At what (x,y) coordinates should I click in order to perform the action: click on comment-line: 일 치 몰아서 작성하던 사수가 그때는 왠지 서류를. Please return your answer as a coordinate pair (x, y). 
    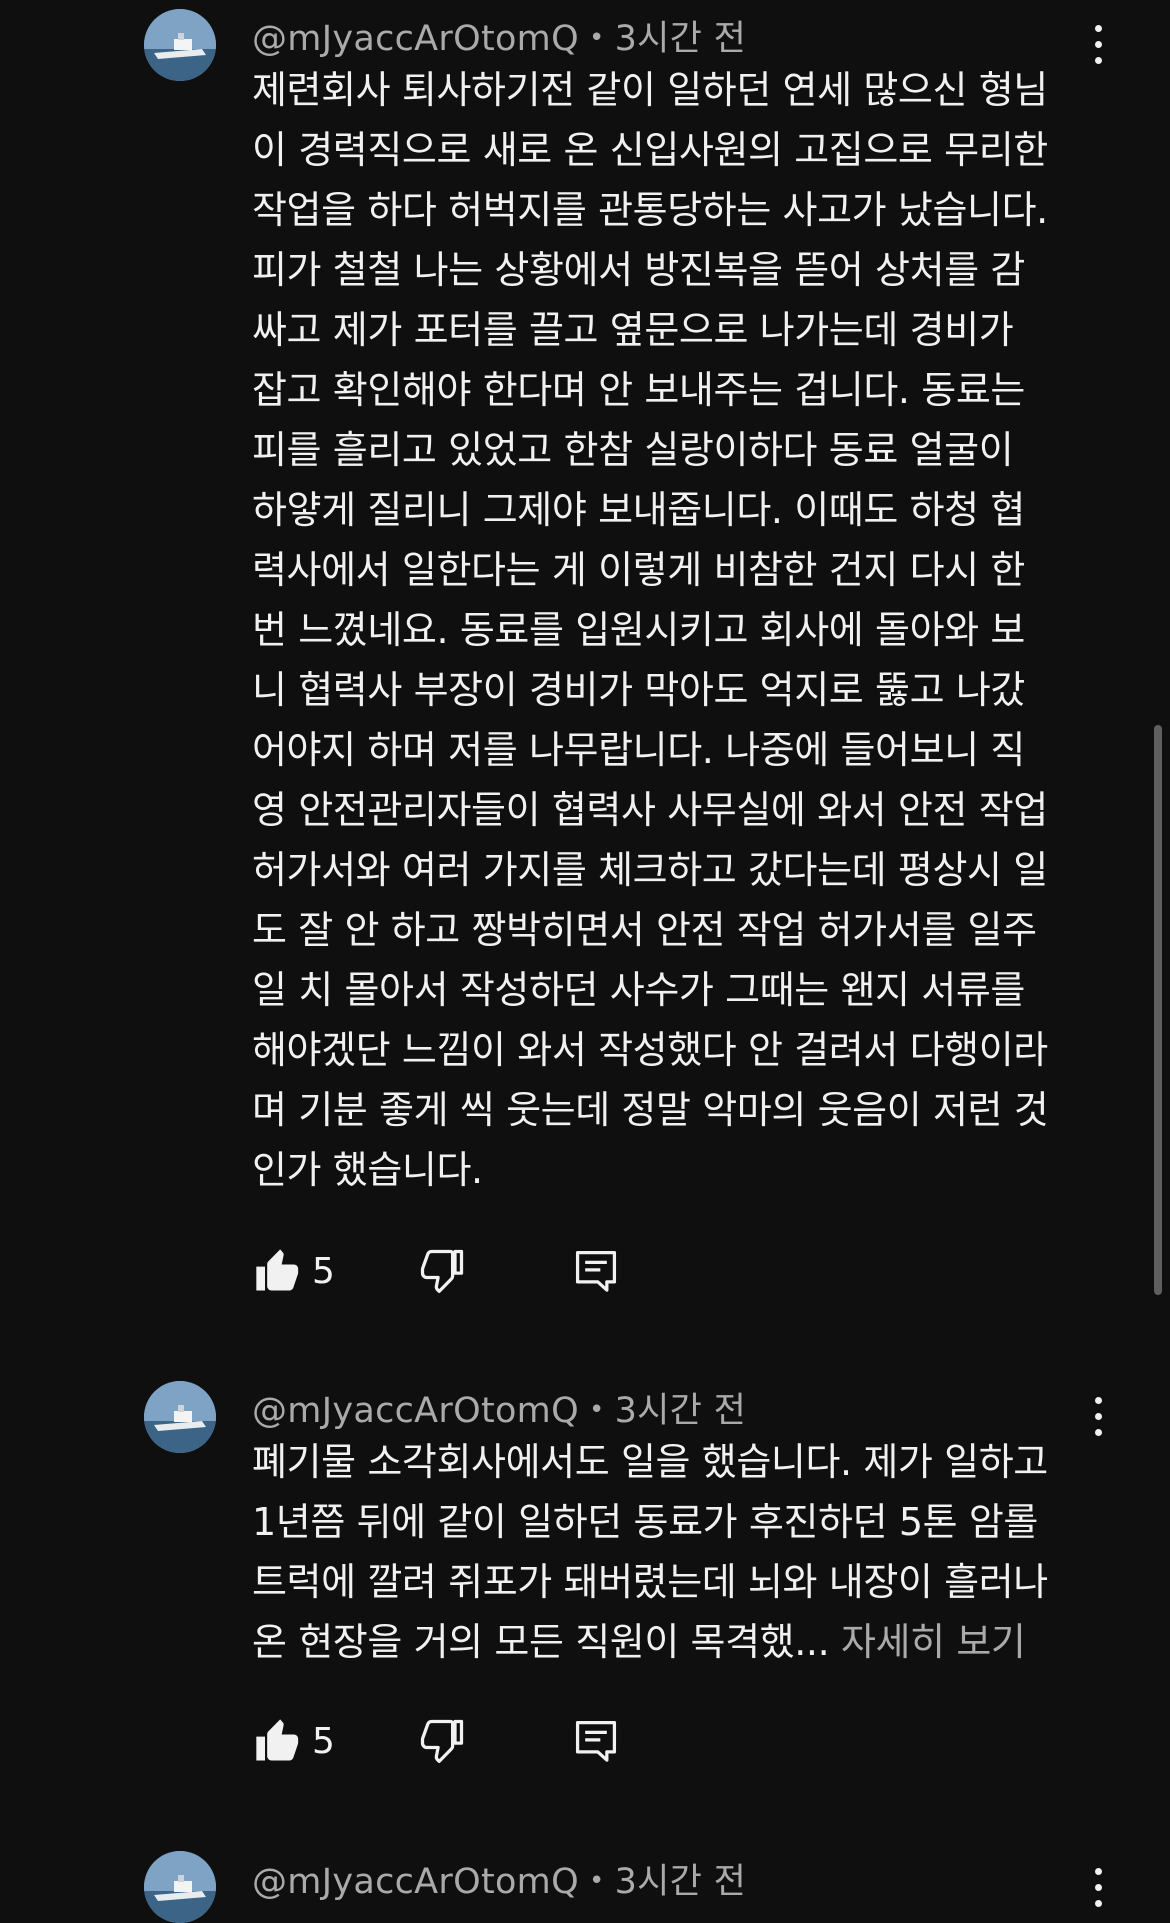
    Looking at the image, I should click on (638, 990).